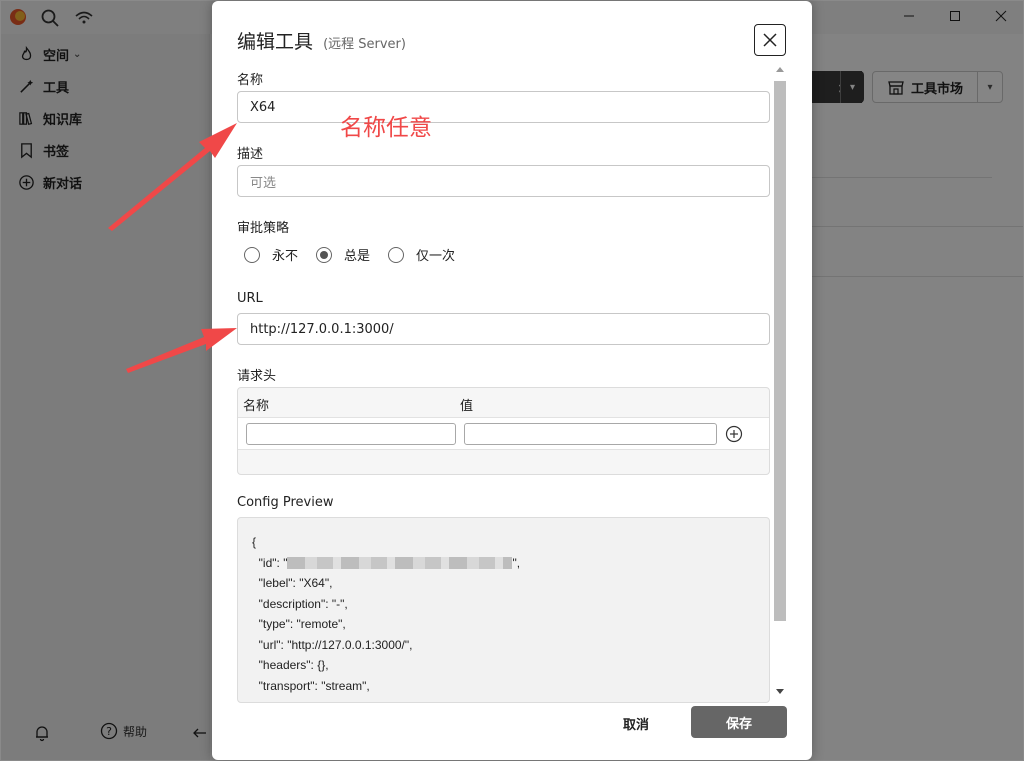 The height and width of the screenshot is (761, 1024). Describe the element at coordinates (250, 154) in the screenshot. I see `description-label: 描述` at that location.